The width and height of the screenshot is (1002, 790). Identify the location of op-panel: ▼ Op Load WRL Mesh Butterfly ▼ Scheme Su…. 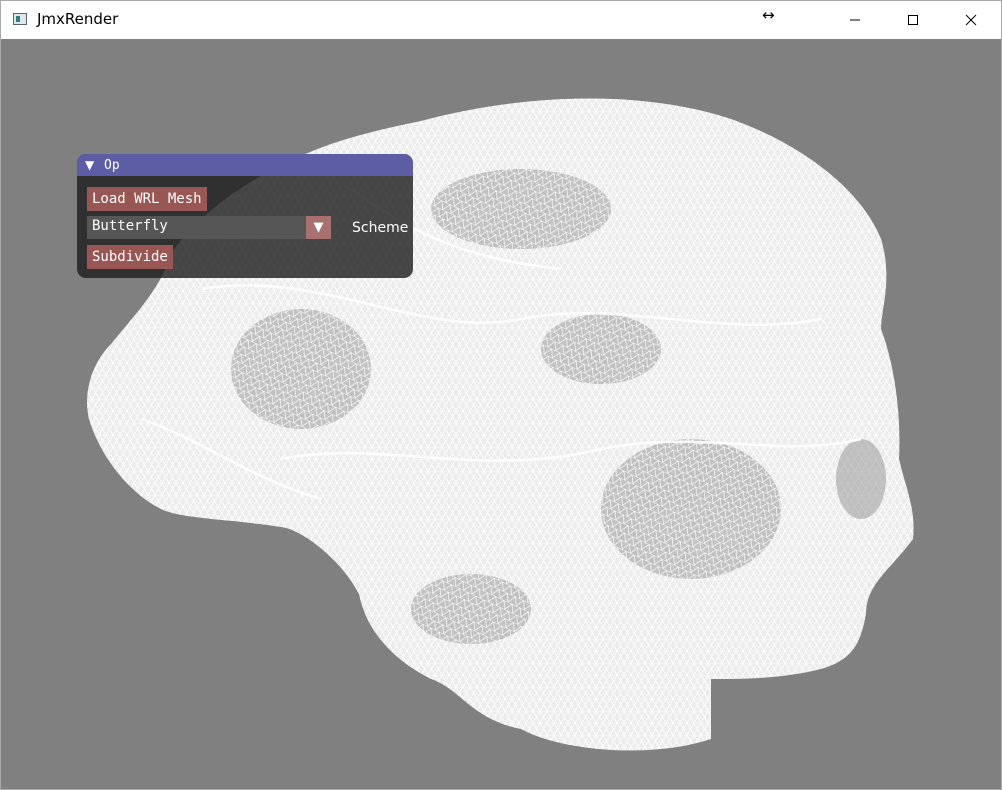
(245, 216).